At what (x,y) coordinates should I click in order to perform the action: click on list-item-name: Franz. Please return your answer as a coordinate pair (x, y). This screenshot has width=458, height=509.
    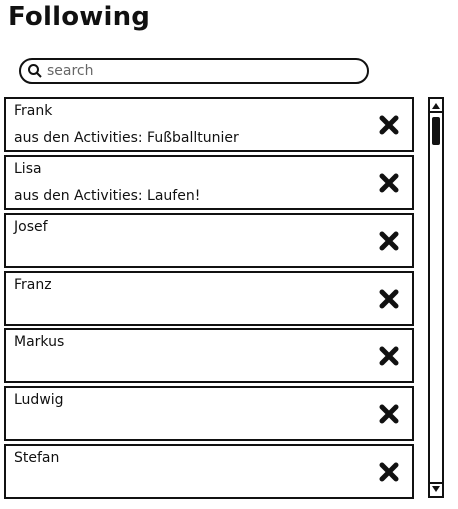
    Looking at the image, I should click on (33, 285).